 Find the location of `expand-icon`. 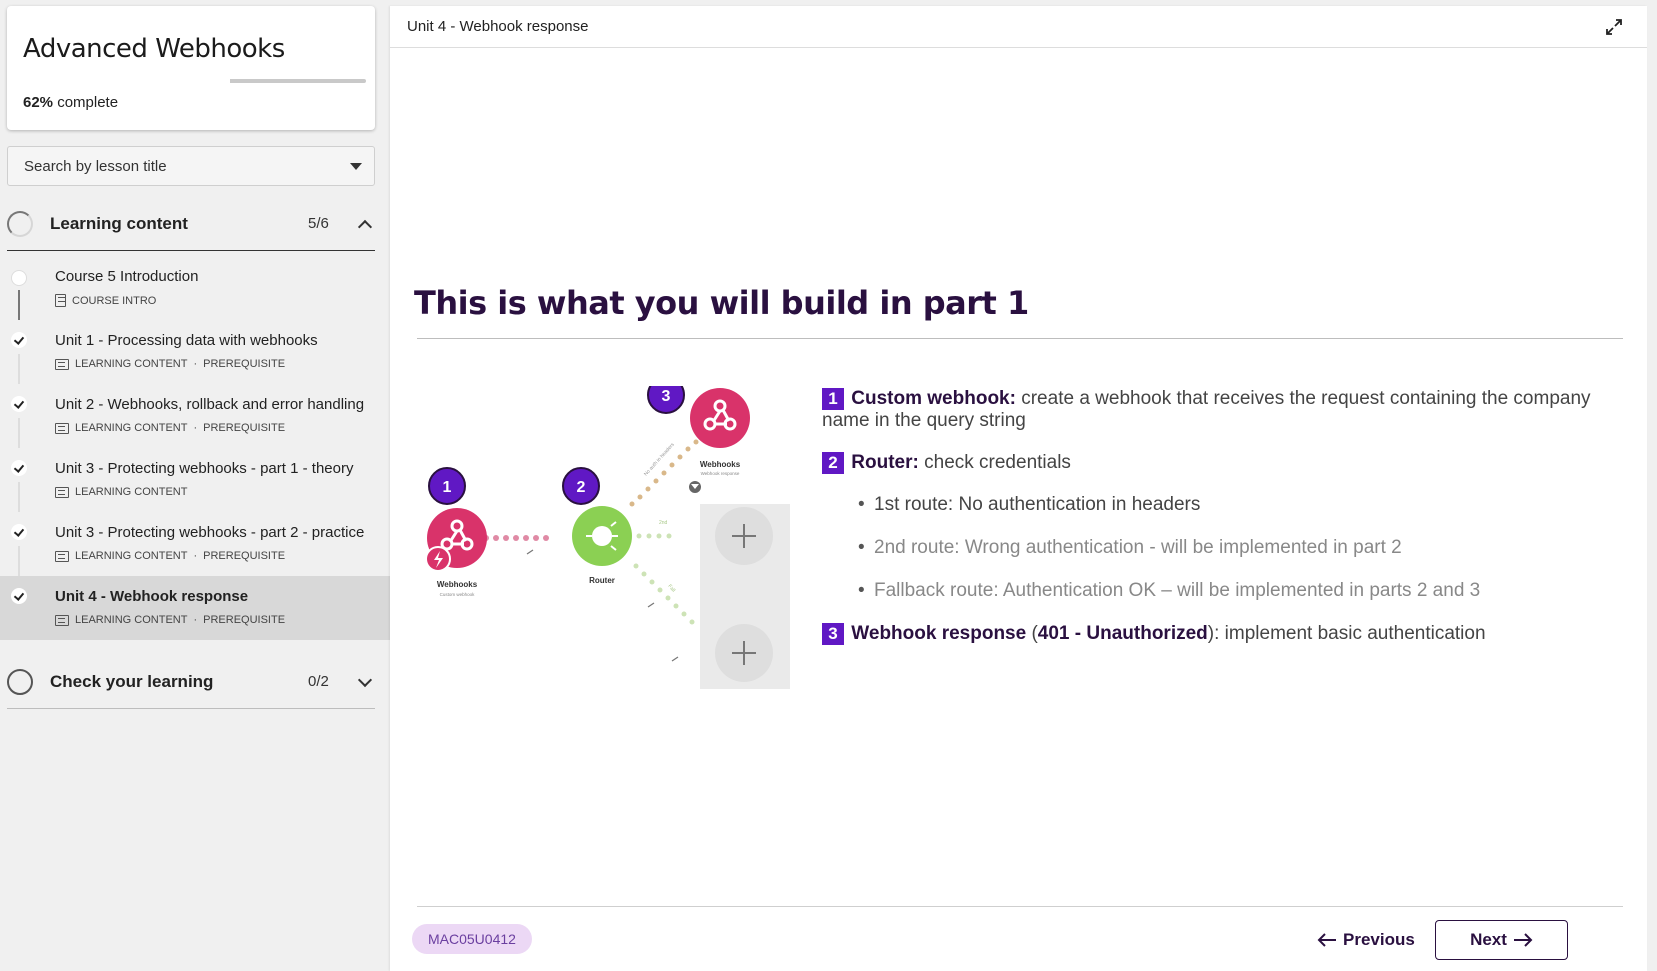

expand-icon is located at coordinates (1614, 27).